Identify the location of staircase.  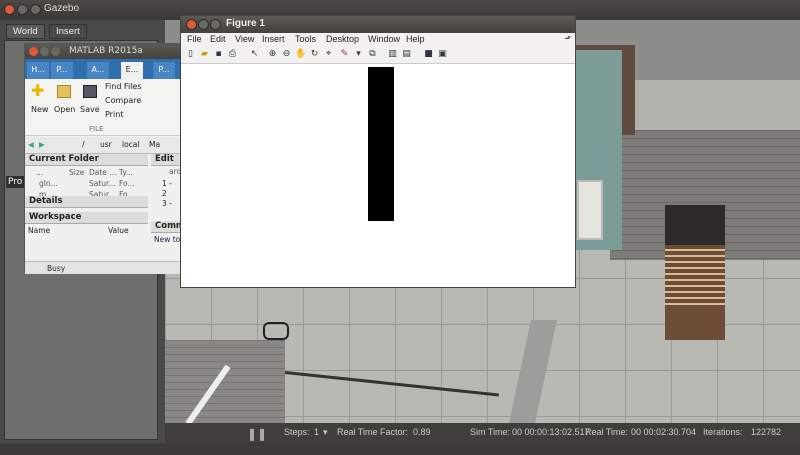
(695, 272).